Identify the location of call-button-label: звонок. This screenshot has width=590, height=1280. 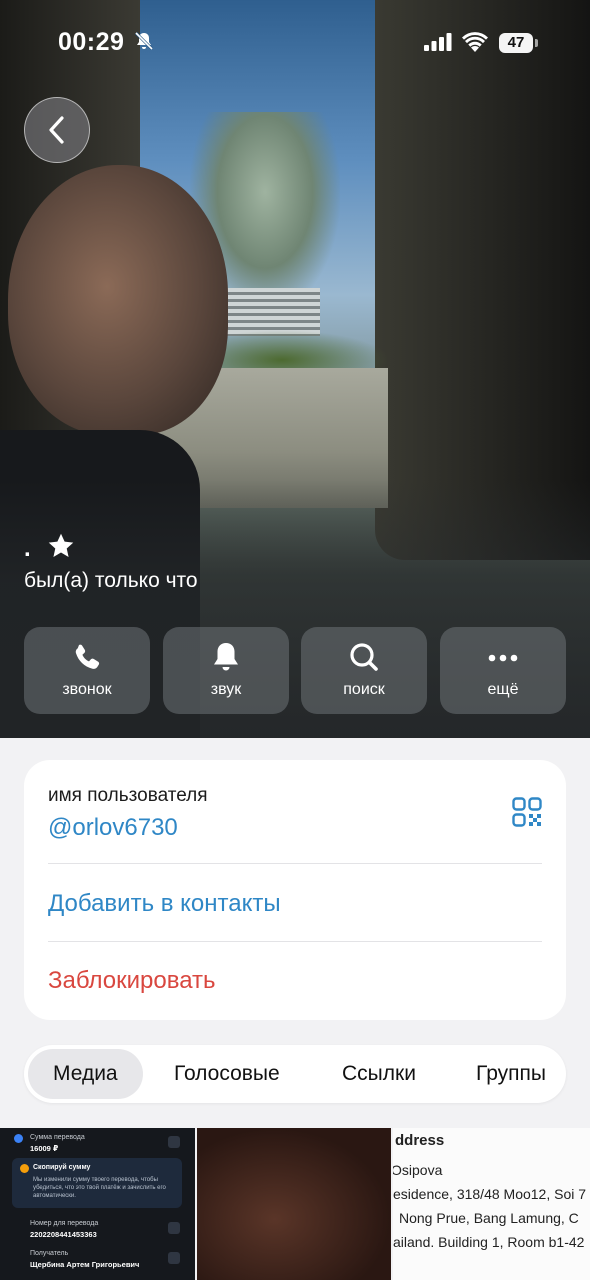
(87, 689).